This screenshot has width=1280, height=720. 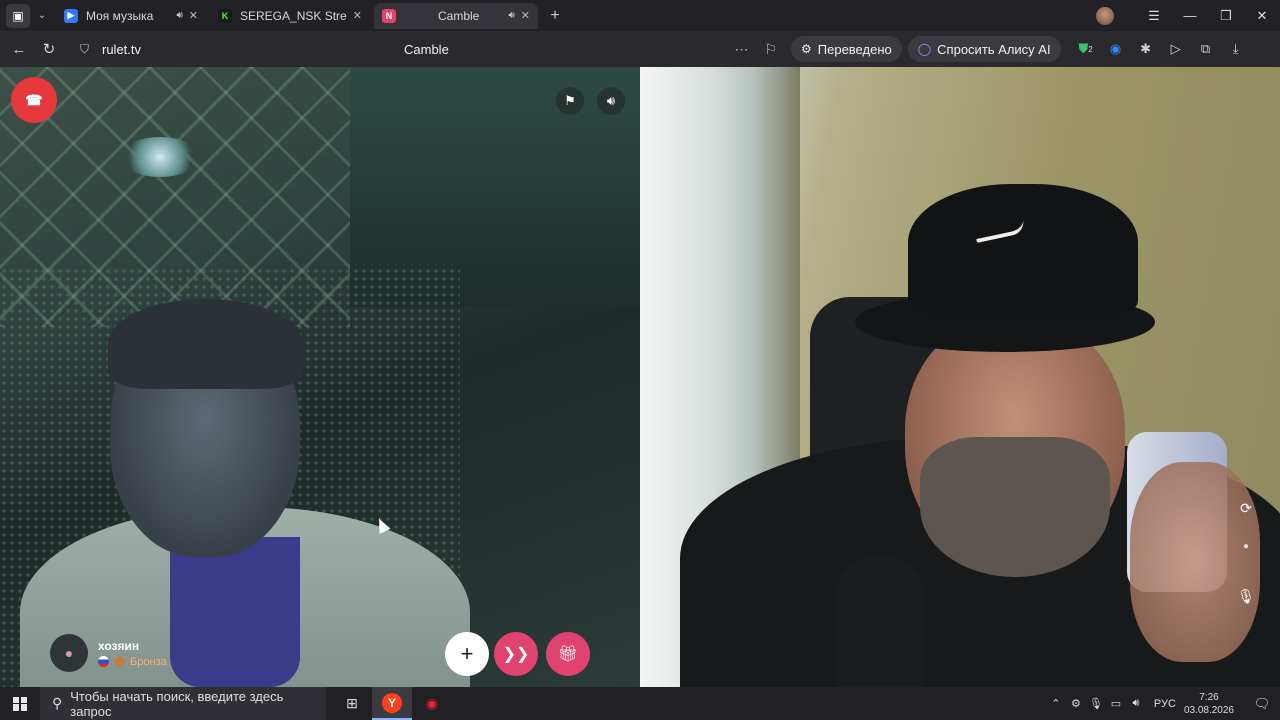 I want to click on camera-rotate-button: ⟳, so click(x=1246, y=508).